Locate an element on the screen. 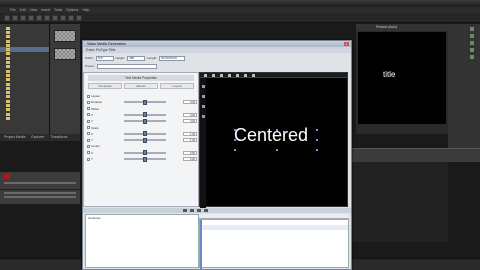 The width and height of the screenshot is (480, 270). rotate-icon is located at coordinates (203, 106).